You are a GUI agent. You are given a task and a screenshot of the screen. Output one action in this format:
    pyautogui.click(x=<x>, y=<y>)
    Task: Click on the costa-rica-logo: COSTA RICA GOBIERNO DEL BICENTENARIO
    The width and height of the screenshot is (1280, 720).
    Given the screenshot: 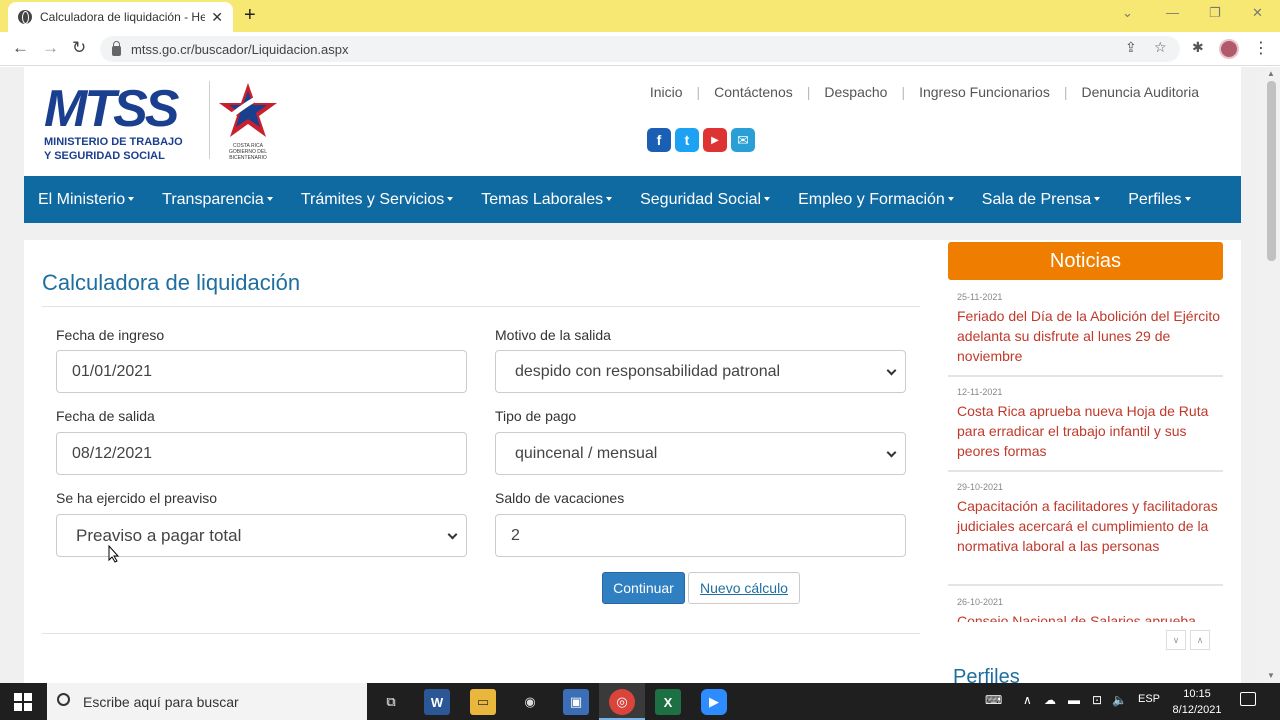 What is the action you would take?
    pyautogui.click(x=248, y=121)
    